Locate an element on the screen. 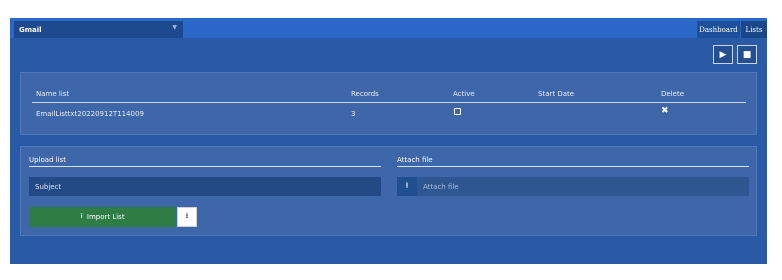  active-checkbox is located at coordinates (457, 111).